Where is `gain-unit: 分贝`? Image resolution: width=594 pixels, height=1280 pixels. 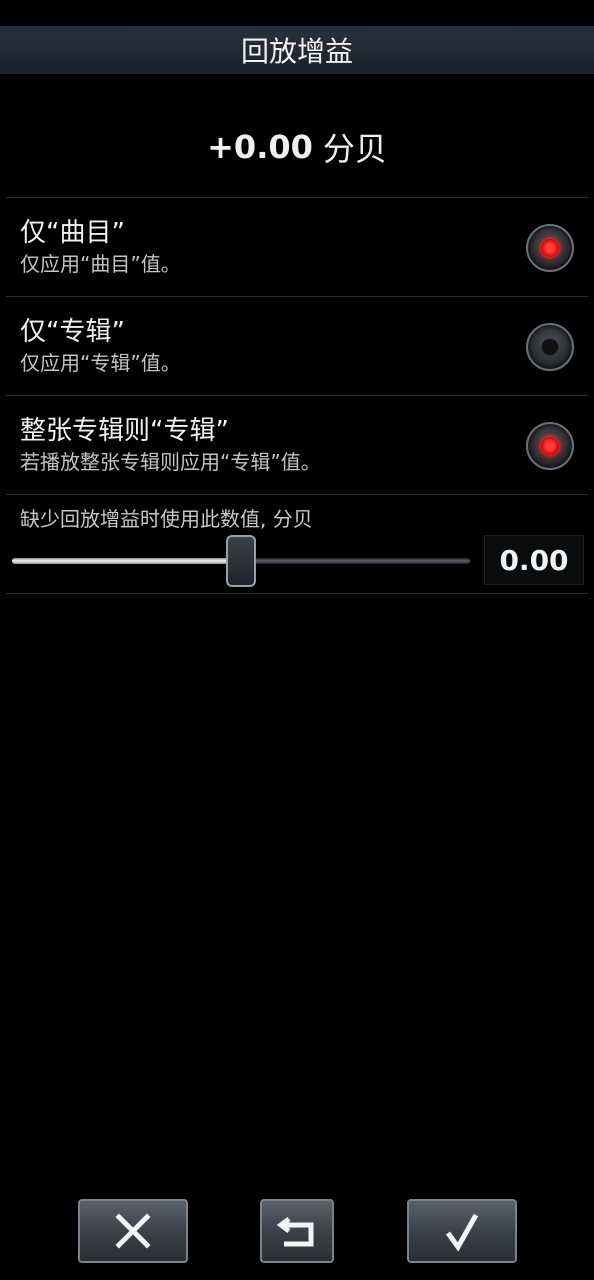
gain-unit: 分贝 is located at coordinates (354, 149).